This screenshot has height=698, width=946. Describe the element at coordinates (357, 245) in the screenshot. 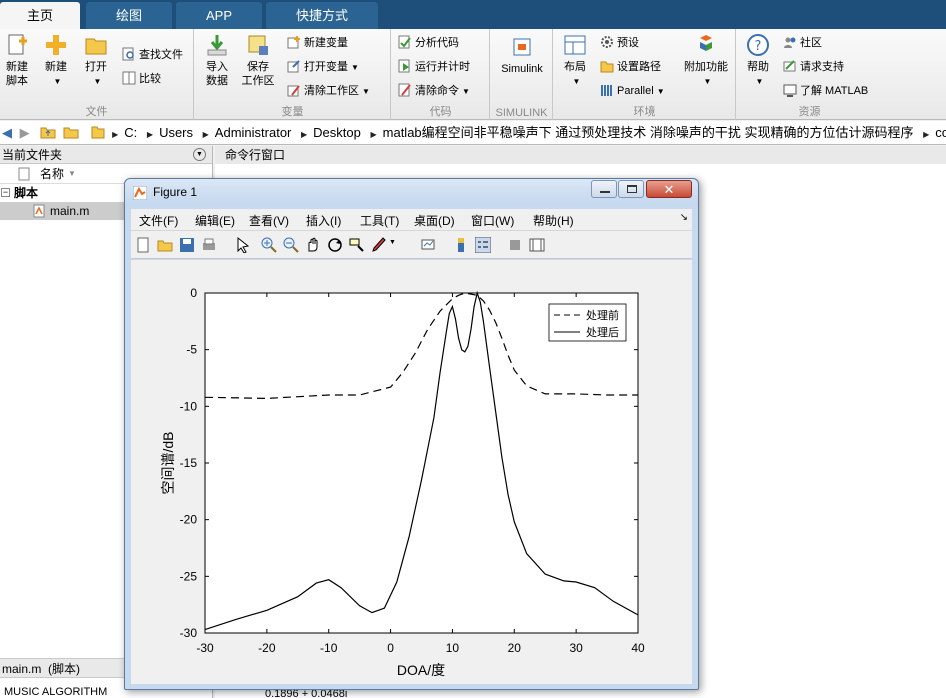

I see `data-cursor-icon` at that location.